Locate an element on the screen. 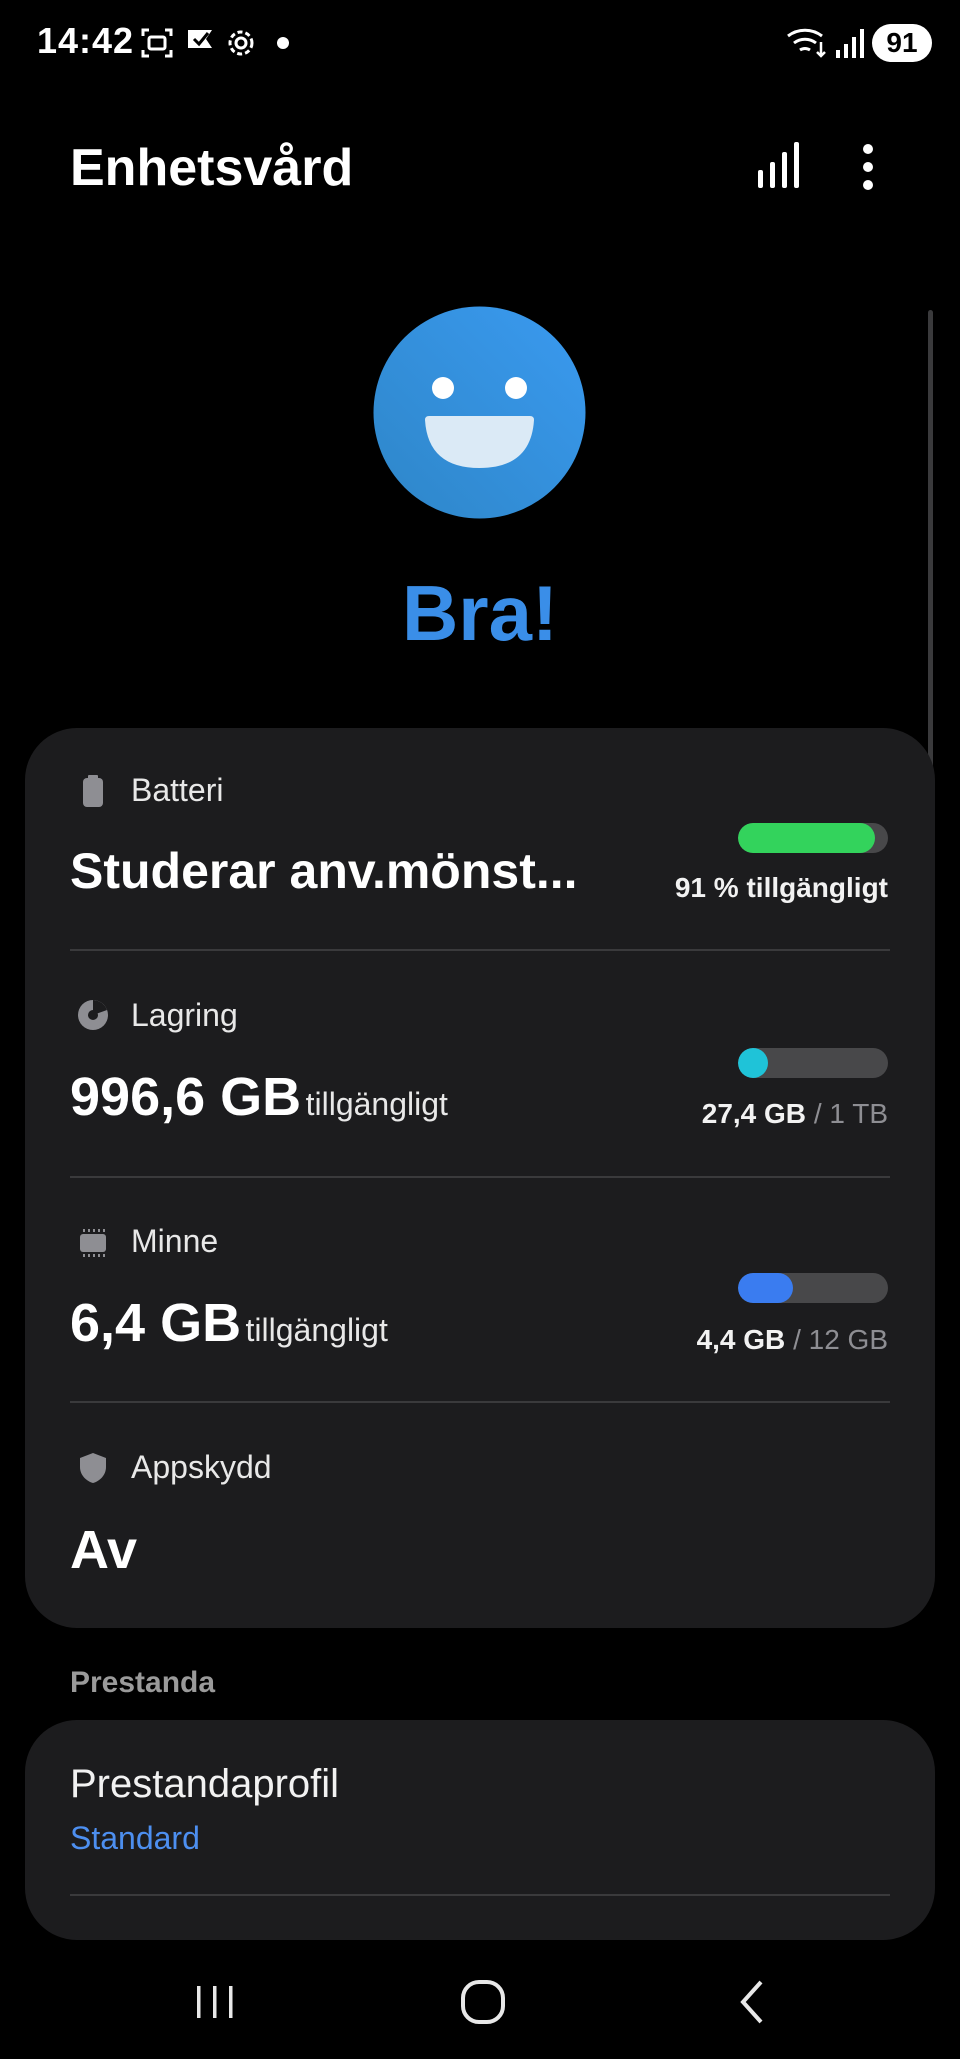 The height and width of the screenshot is (2059, 960). storage-total: / 1 TB is located at coordinates (850, 1113).